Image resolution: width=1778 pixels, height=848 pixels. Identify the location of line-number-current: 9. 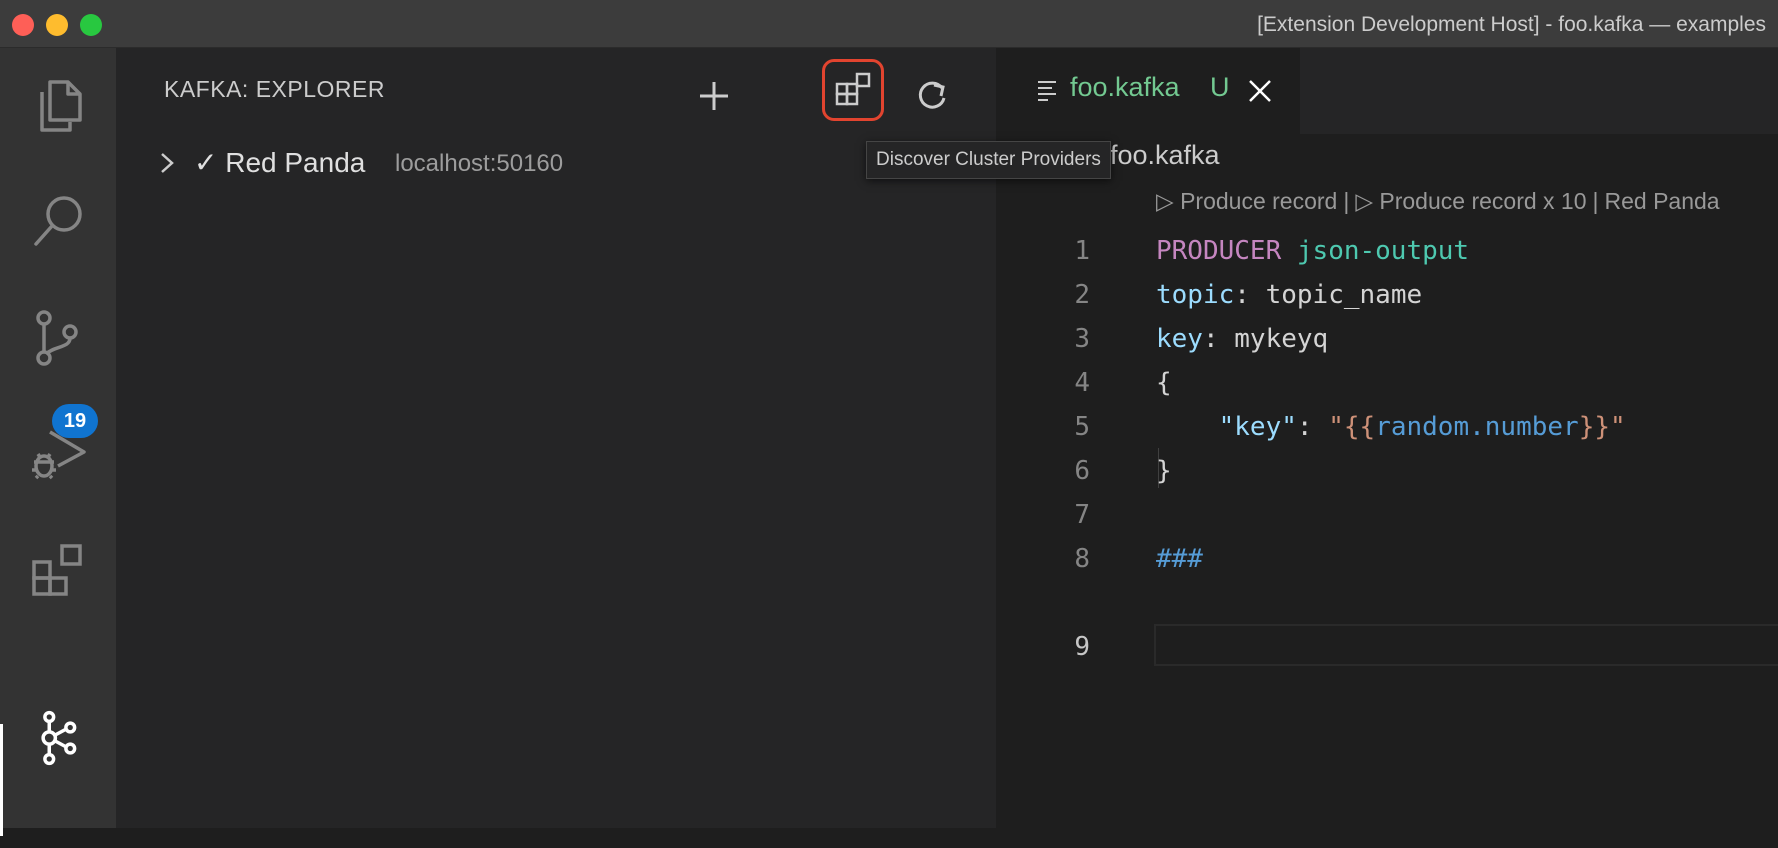
(1082, 647).